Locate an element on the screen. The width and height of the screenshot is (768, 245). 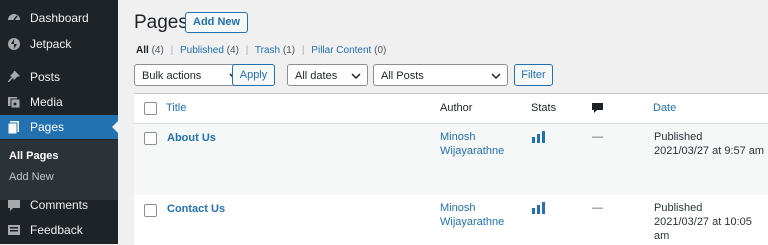
publish-date: 2021/03/27 at 9:57 am is located at coordinates (709, 151).